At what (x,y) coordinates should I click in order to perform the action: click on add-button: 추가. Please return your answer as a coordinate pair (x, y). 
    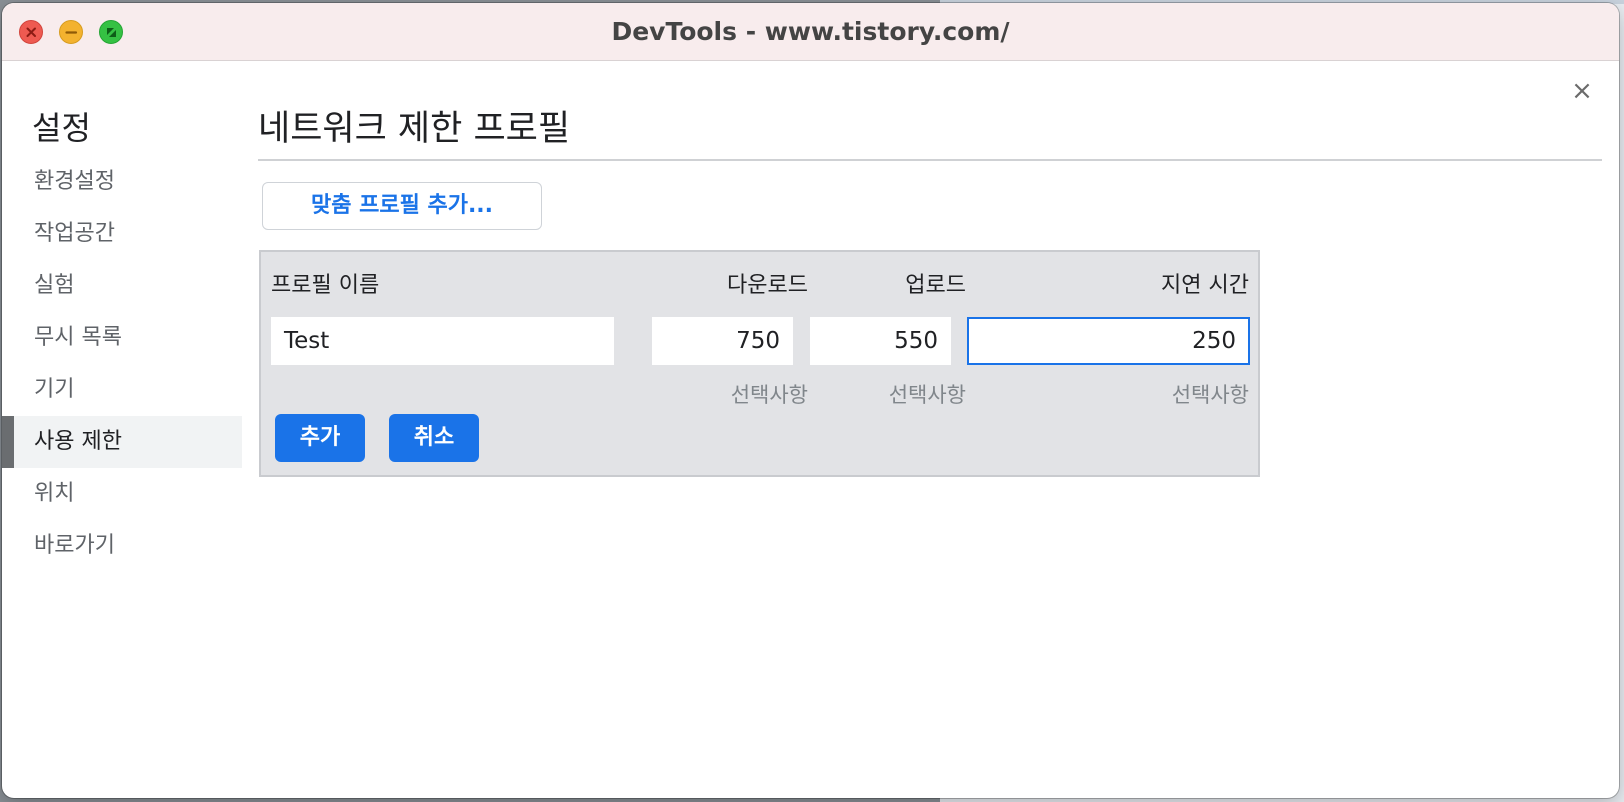
    Looking at the image, I should click on (320, 438).